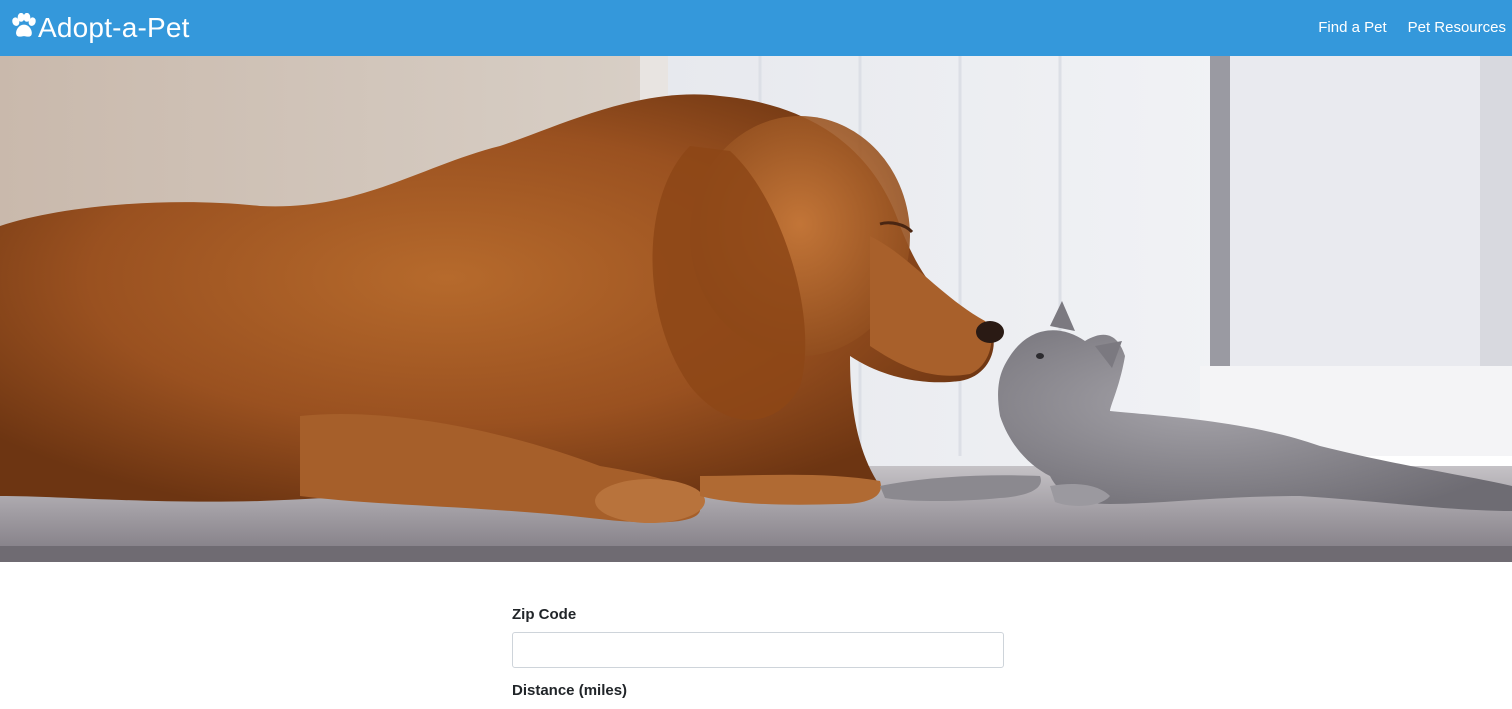 Image resolution: width=1512 pixels, height=709 pixels. What do you see at coordinates (114, 27) in the screenshot?
I see `brand-name: Adopt-a-Pet` at bounding box center [114, 27].